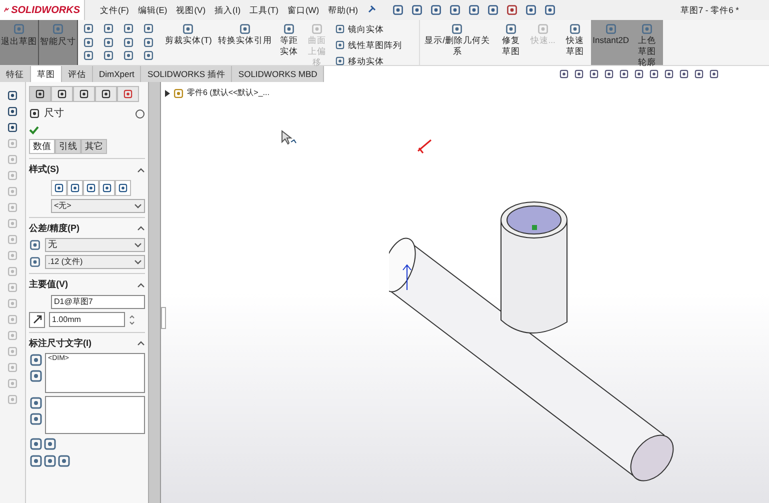 The image size is (769, 503). Describe the element at coordinates (34, 130) in the screenshot. I see `ok-checkmark-icon` at that location.